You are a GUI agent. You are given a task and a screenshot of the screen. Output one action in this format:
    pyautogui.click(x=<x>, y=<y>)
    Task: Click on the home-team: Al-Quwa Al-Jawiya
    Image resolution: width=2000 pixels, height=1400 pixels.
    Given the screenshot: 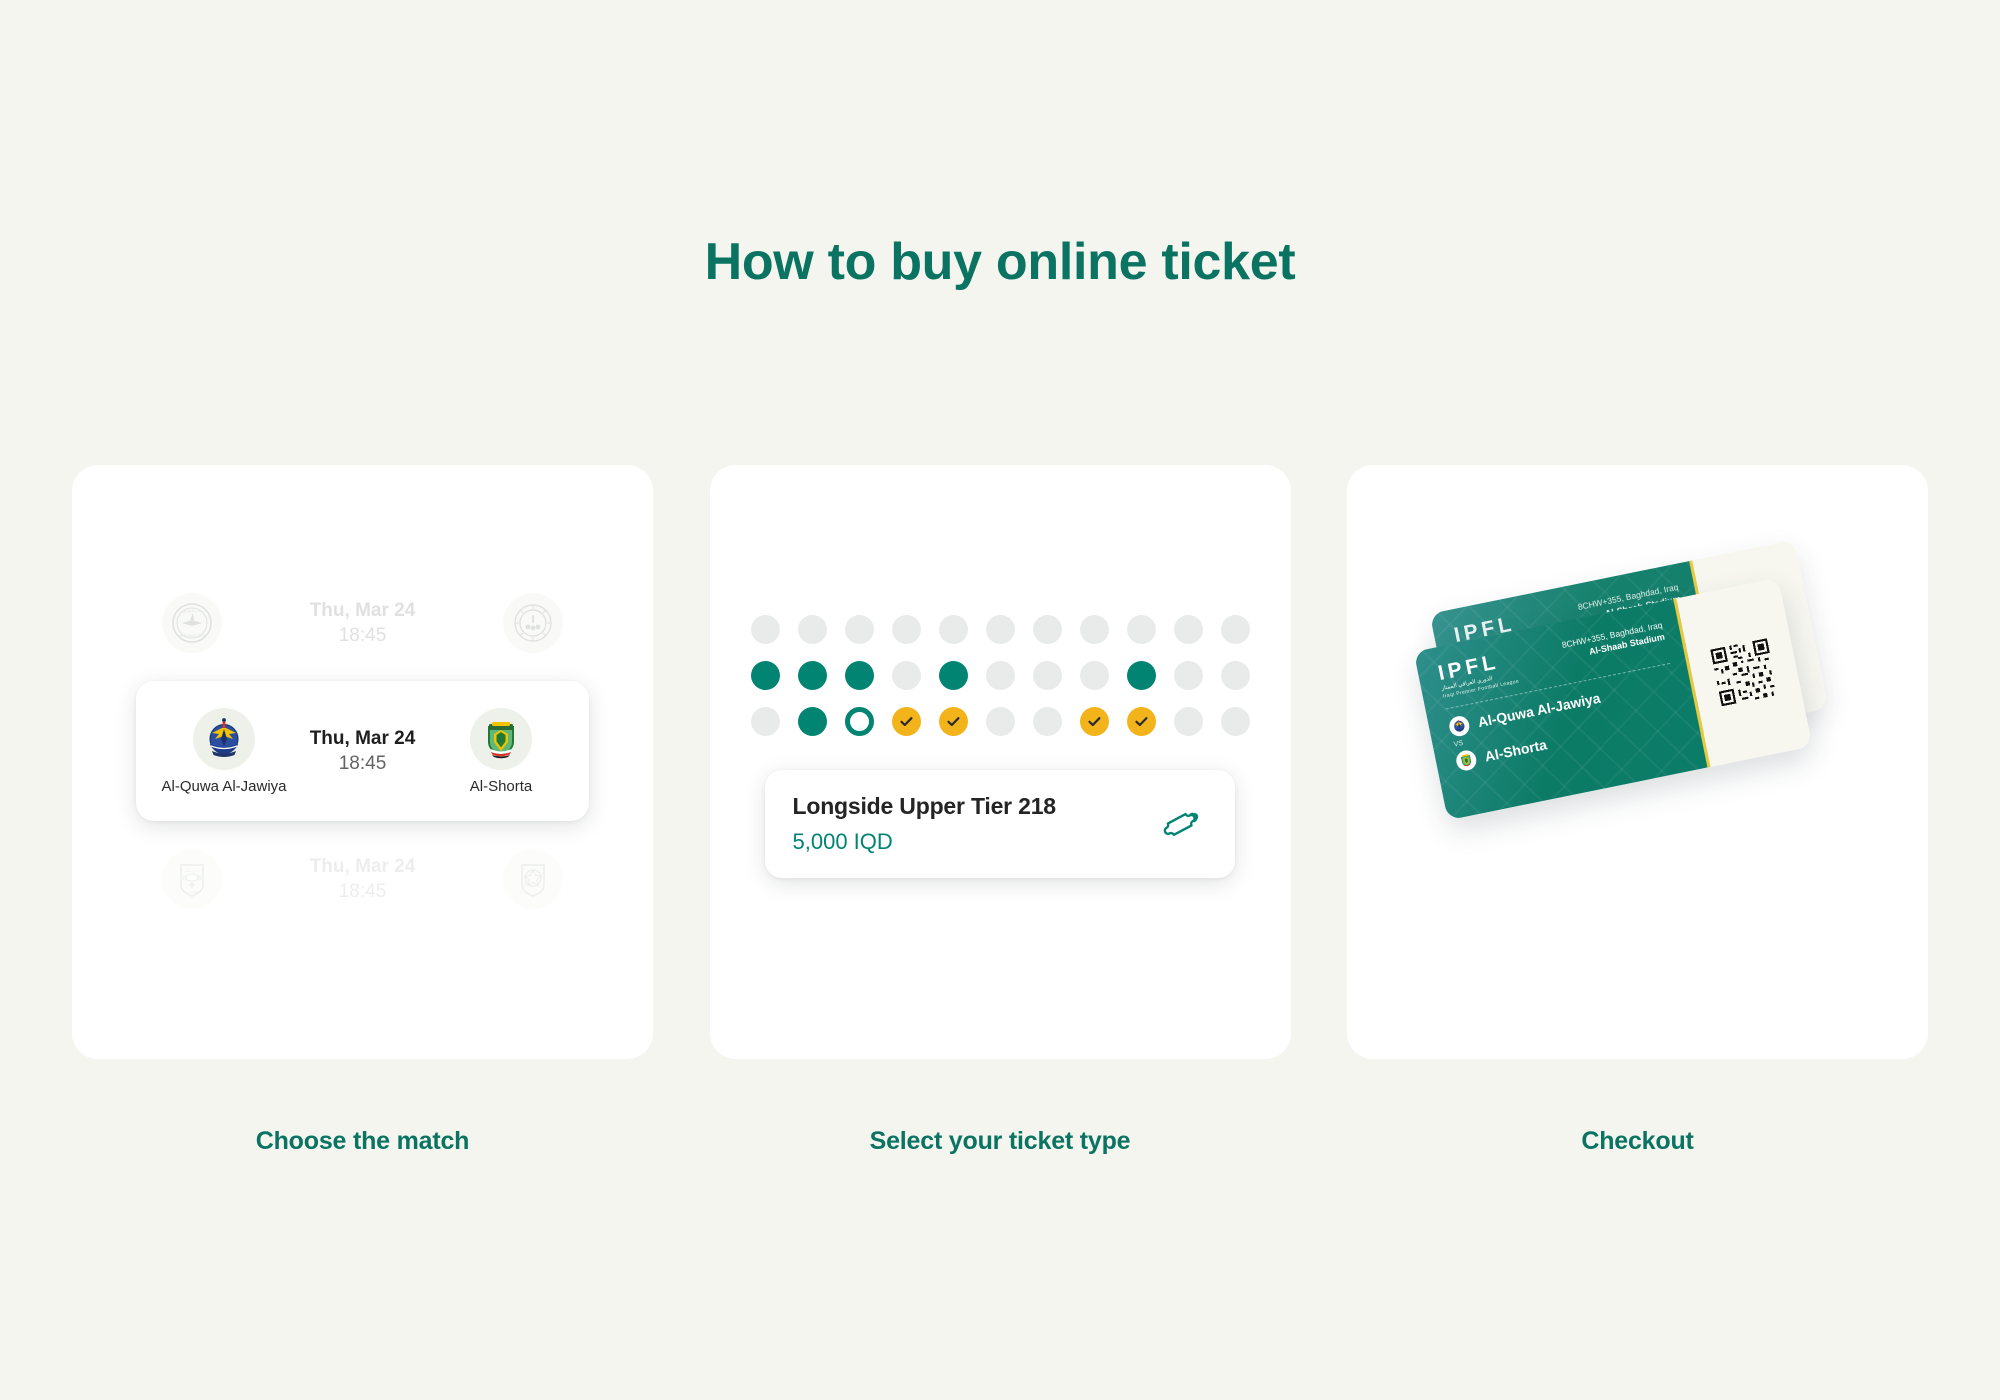 What is the action you would take?
    pyautogui.click(x=224, y=751)
    